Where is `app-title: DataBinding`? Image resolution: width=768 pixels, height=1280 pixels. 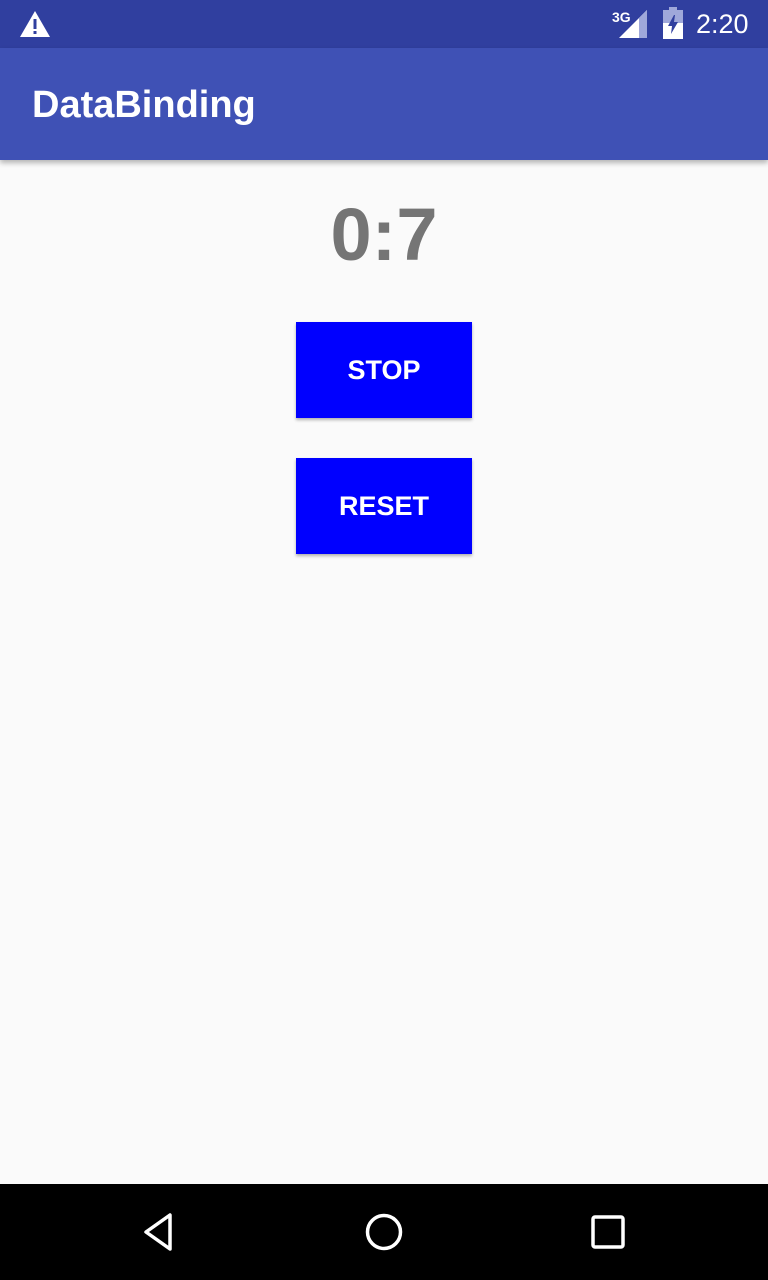
app-title: DataBinding is located at coordinates (144, 105).